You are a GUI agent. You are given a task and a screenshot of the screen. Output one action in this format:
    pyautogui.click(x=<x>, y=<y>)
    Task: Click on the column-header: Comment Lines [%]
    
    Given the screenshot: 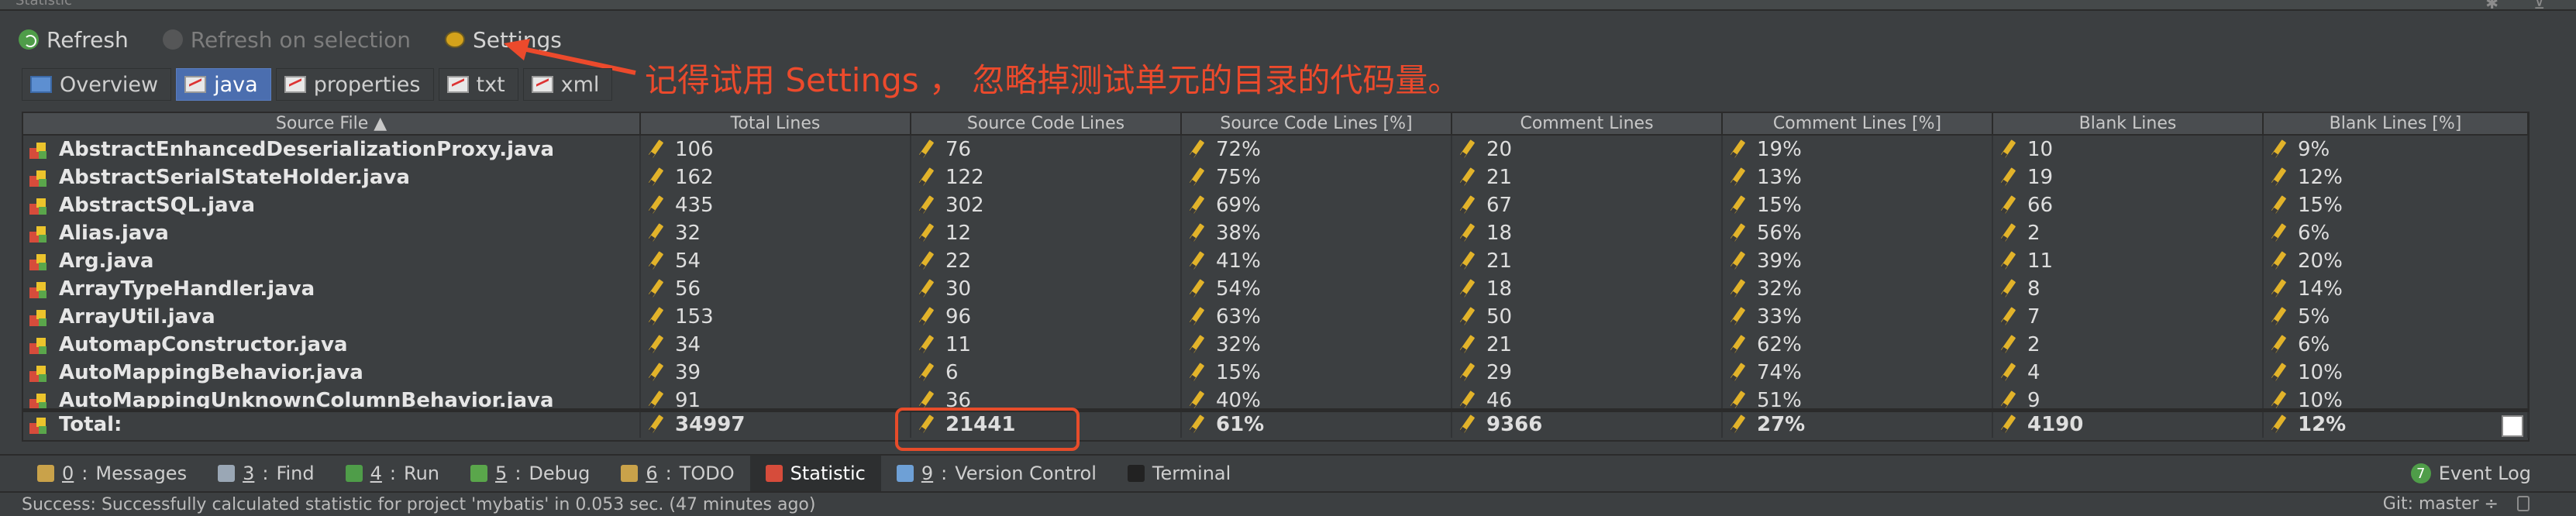 What is the action you would take?
    pyautogui.click(x=1857, y=124)
    